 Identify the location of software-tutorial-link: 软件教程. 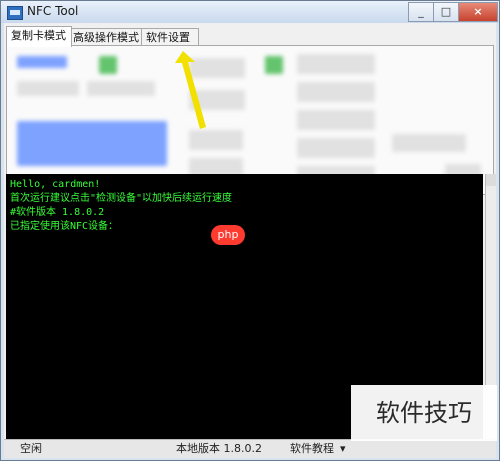
(312, 449).